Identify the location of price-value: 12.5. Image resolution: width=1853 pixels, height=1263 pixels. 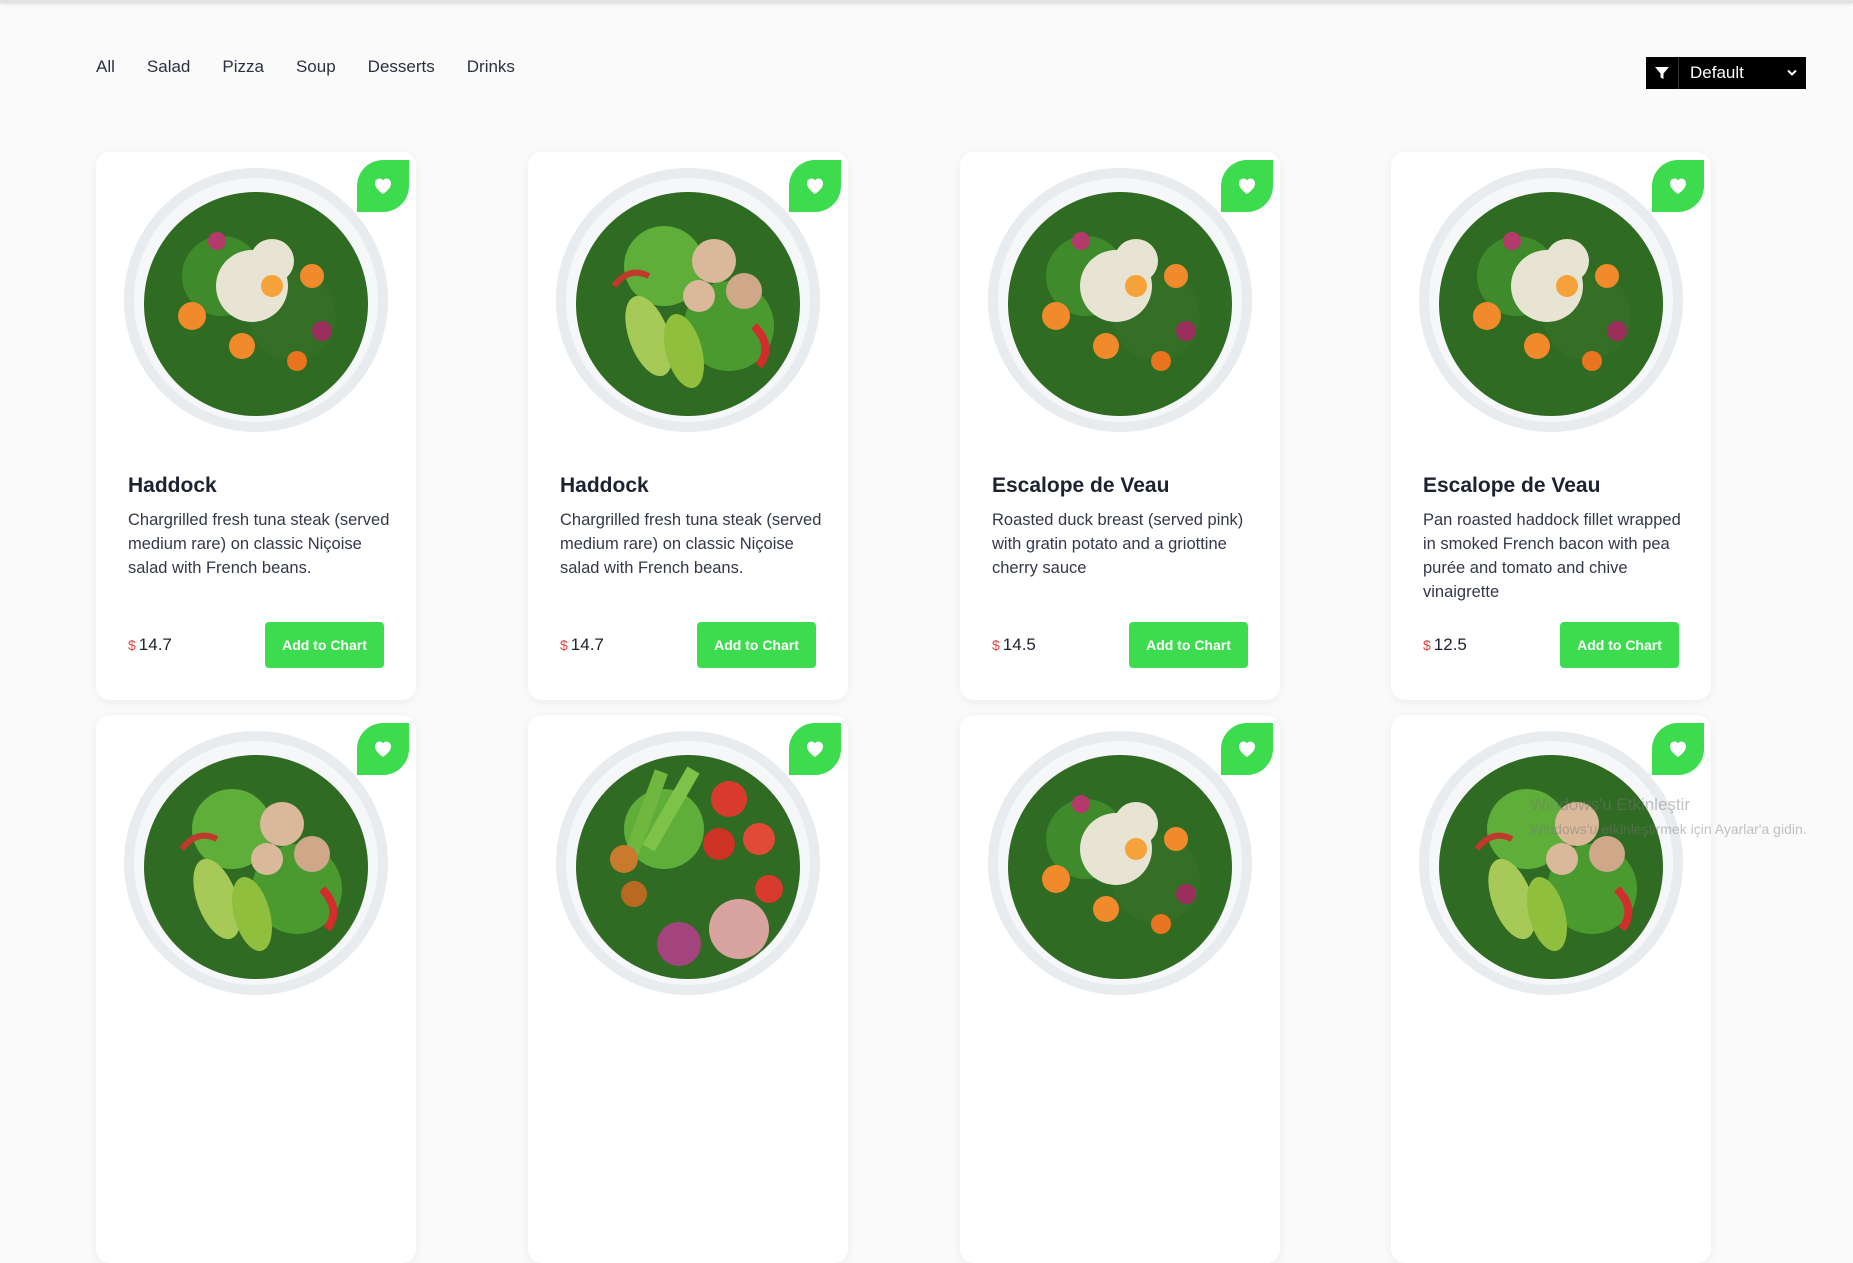
(1450, 644).